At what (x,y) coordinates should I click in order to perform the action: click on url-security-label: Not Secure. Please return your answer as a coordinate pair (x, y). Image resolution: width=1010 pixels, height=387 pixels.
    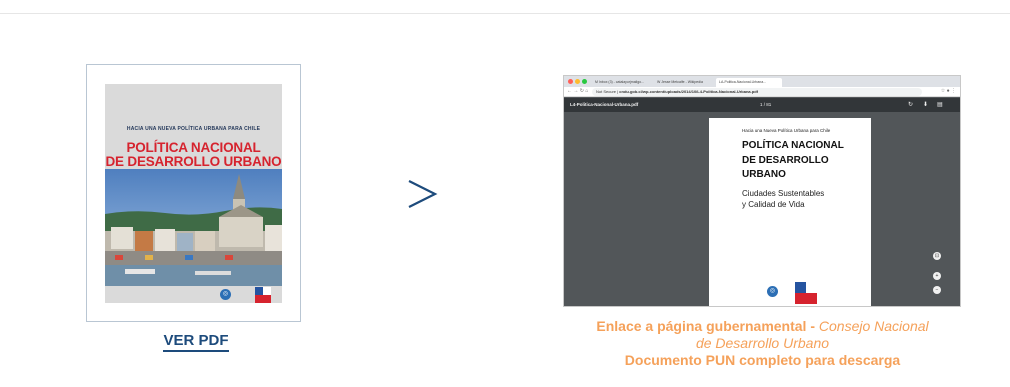
    Looking at the image, I should click on (606, 91).